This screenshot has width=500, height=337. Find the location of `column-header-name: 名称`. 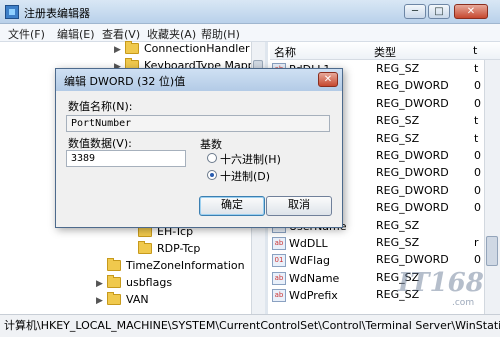

column-header-name: 名称 is located at coordinates (285, 52).